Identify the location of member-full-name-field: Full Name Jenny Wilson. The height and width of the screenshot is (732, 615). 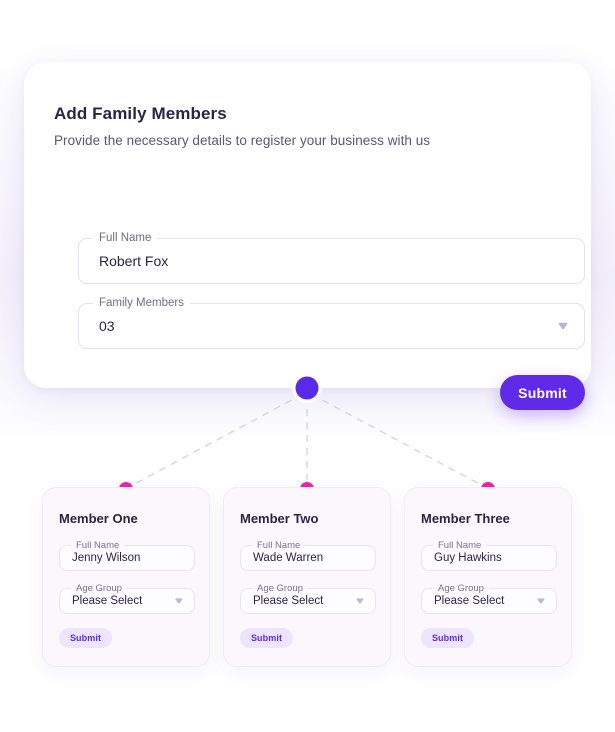
(127, 555).